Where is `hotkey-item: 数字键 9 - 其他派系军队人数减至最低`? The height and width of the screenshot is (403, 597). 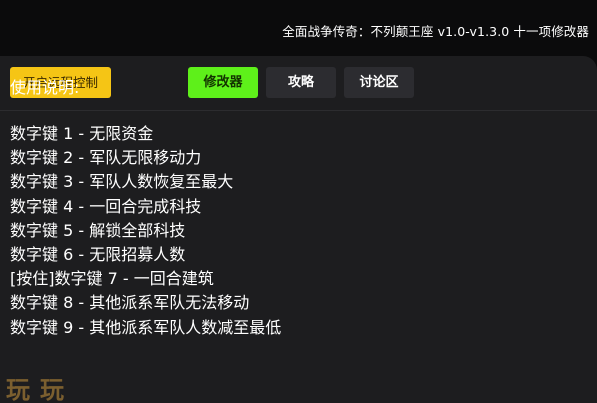 hotkey-item: 数字键 9 - 其他派系军队人数减至最低 is located at coordinates (146, 327).